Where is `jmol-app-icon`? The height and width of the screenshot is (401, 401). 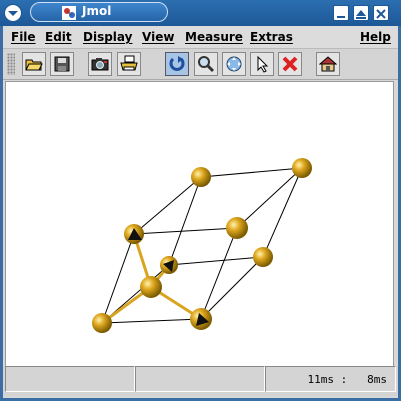
jmol-app-icon is located at coordinates (69, 12).